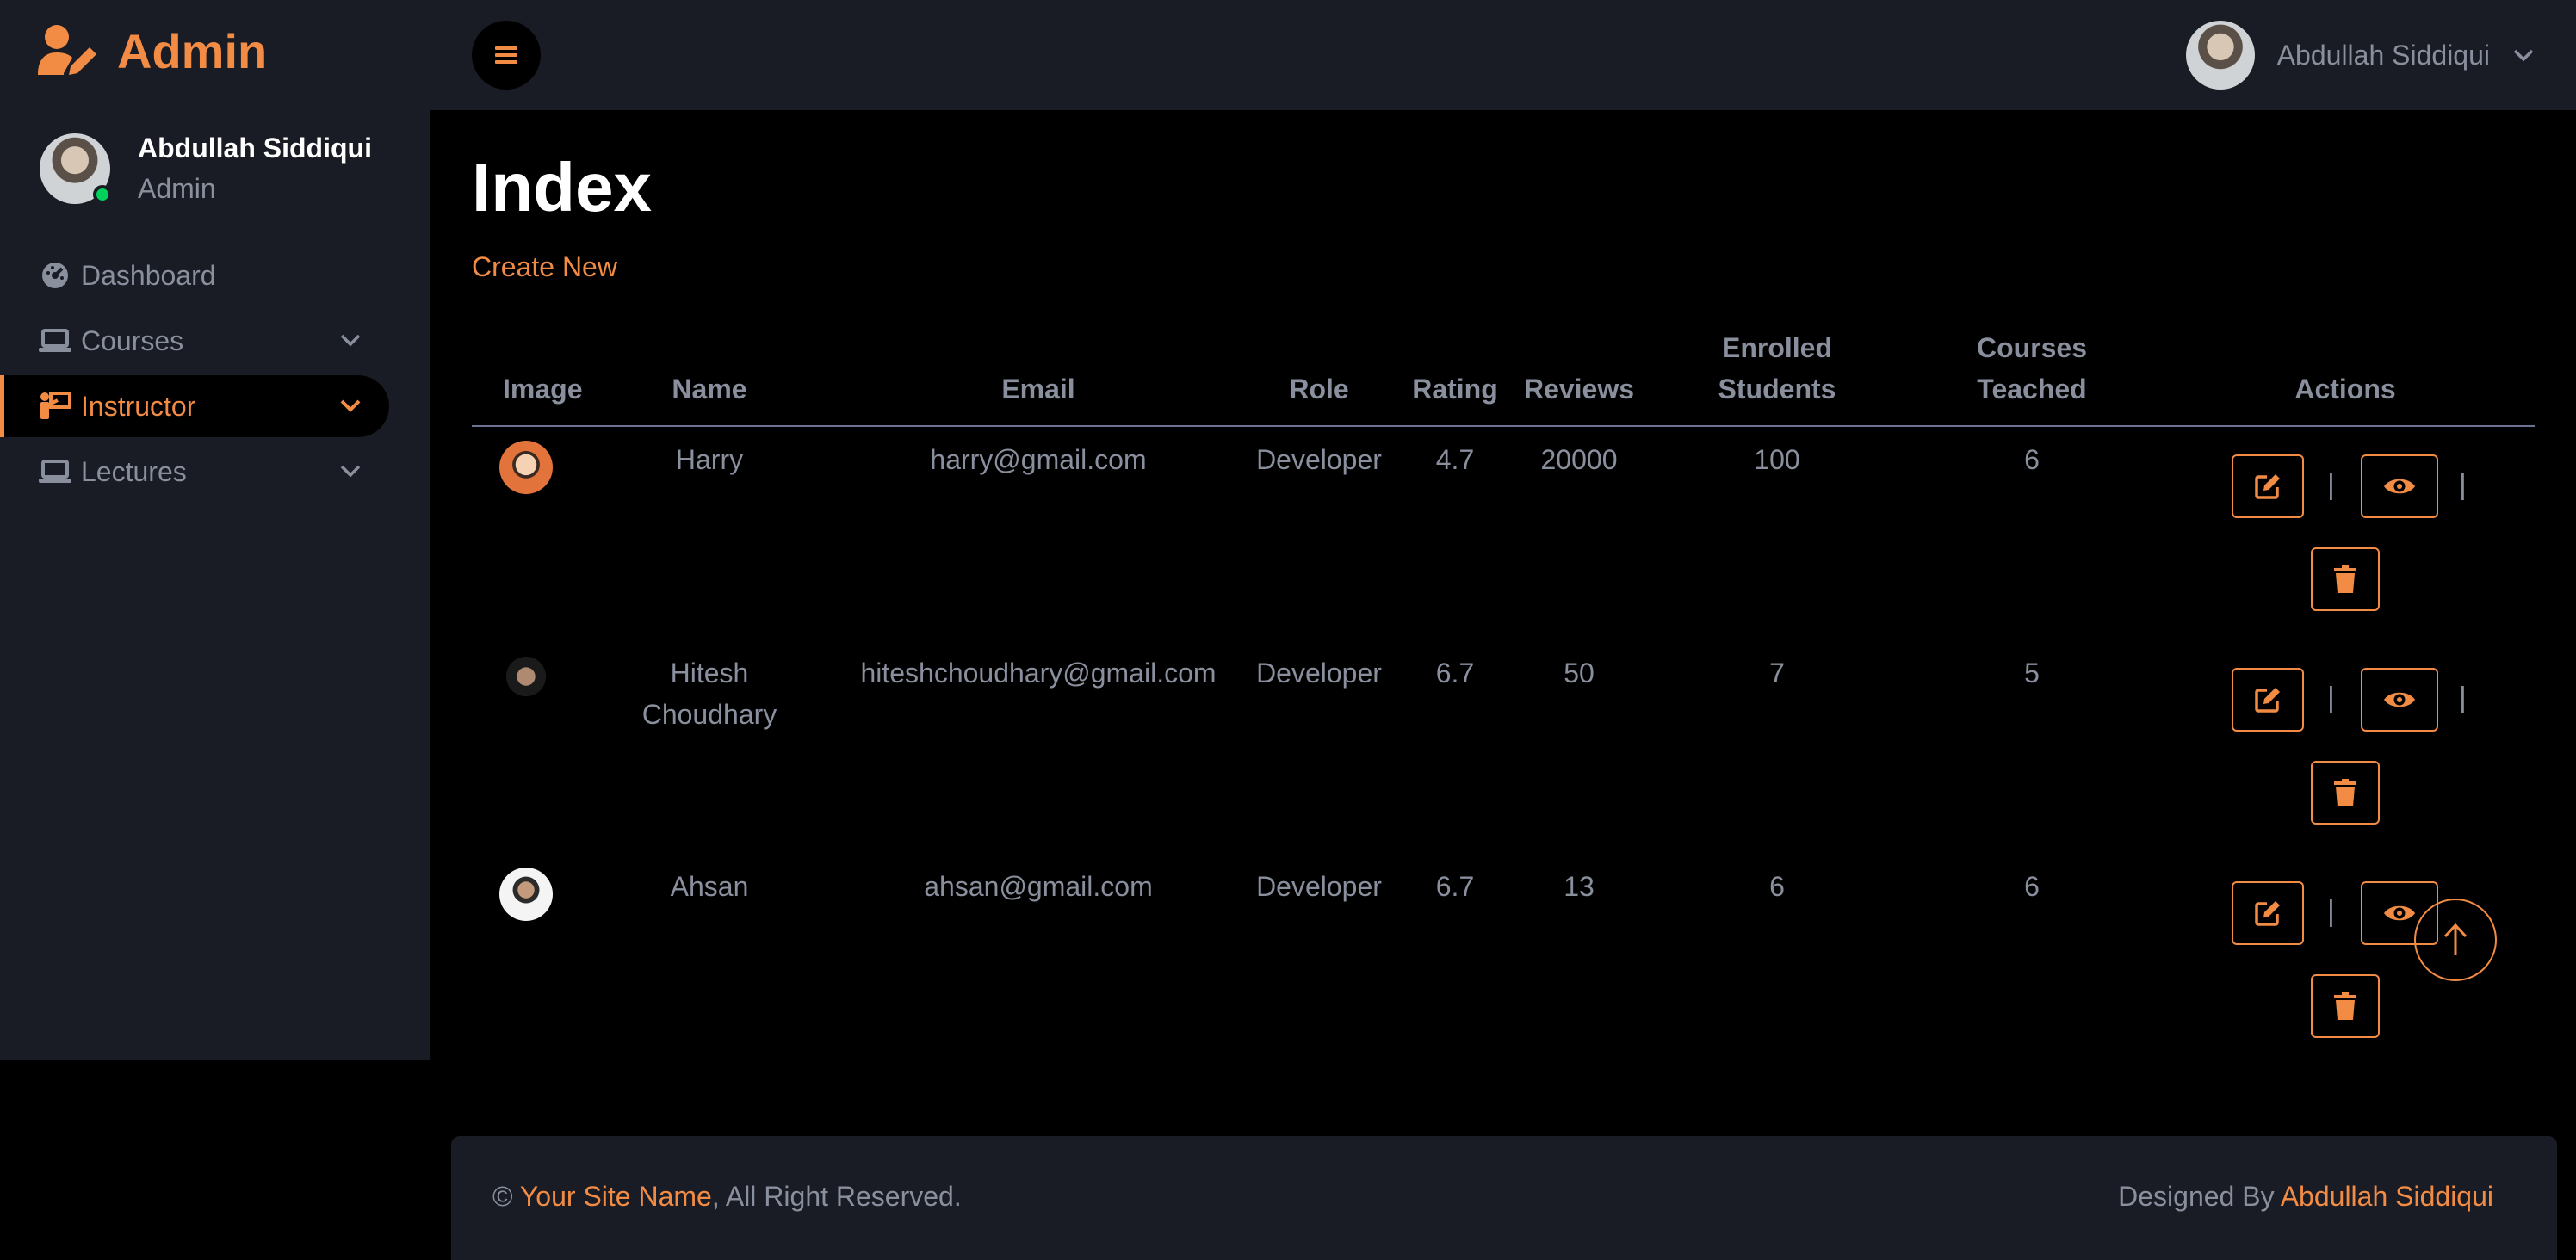  I want to click on sidebar-item-lectures: Lectures, so click(215, 472).